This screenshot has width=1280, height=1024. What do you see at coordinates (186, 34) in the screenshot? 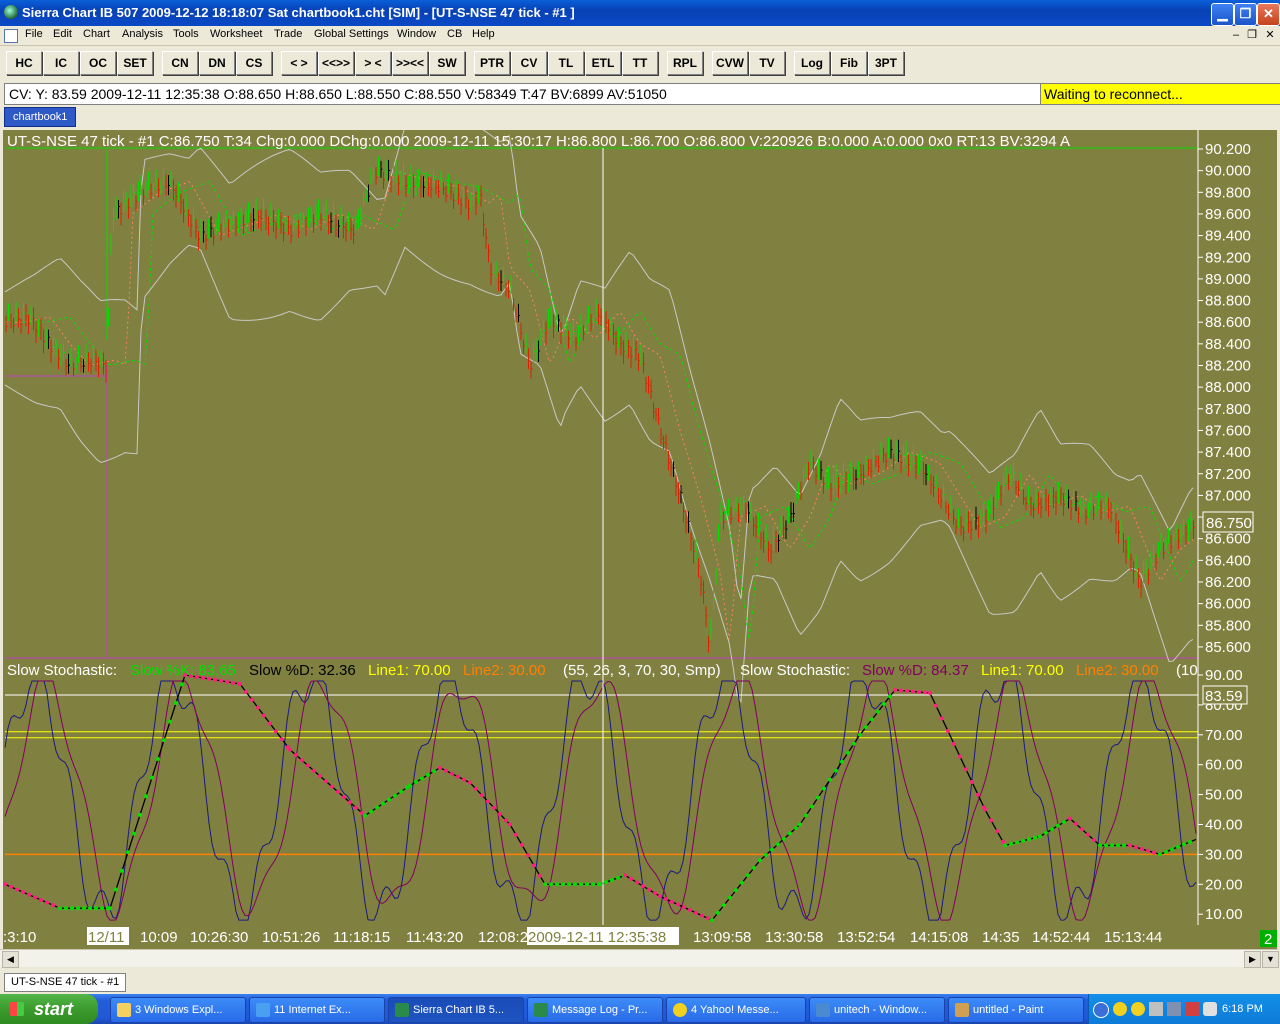
I see `menu-tools: Tools` at bounding box center [186, 34].